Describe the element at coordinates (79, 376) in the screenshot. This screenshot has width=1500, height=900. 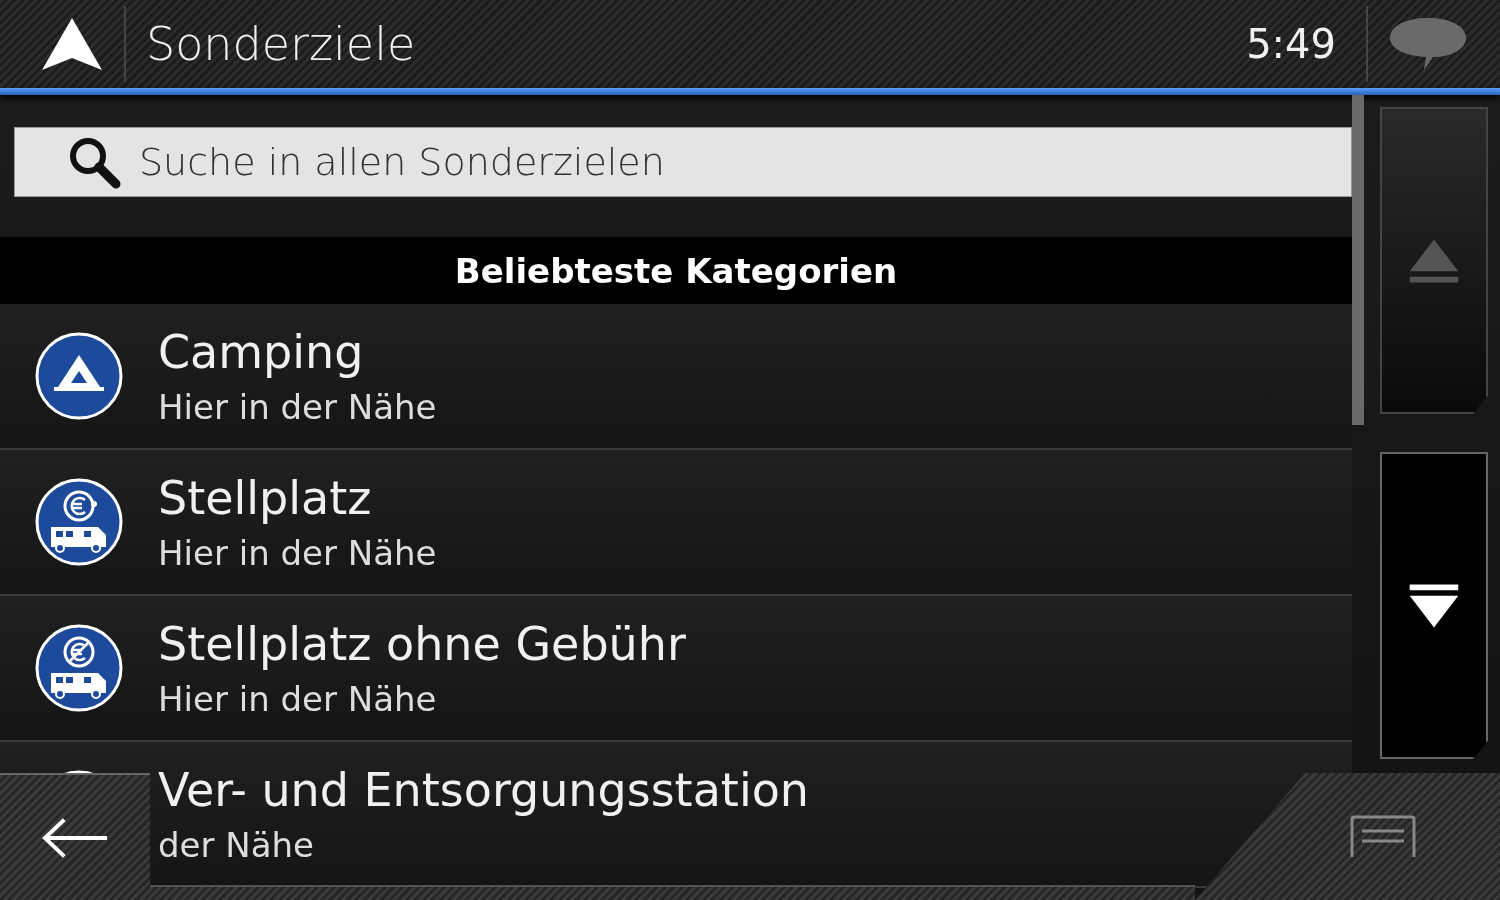
I see `tent-icon` at that location.